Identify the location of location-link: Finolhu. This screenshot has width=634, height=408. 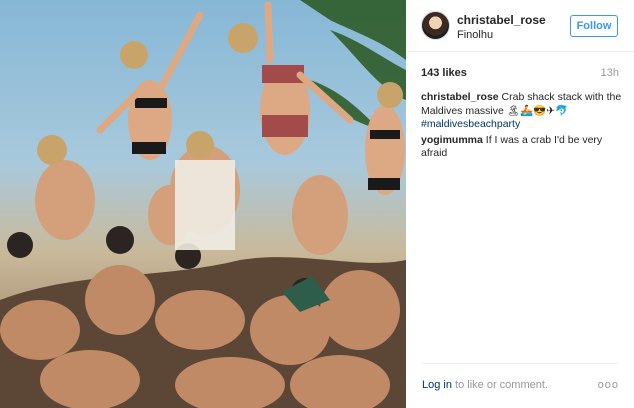
(475, 35).